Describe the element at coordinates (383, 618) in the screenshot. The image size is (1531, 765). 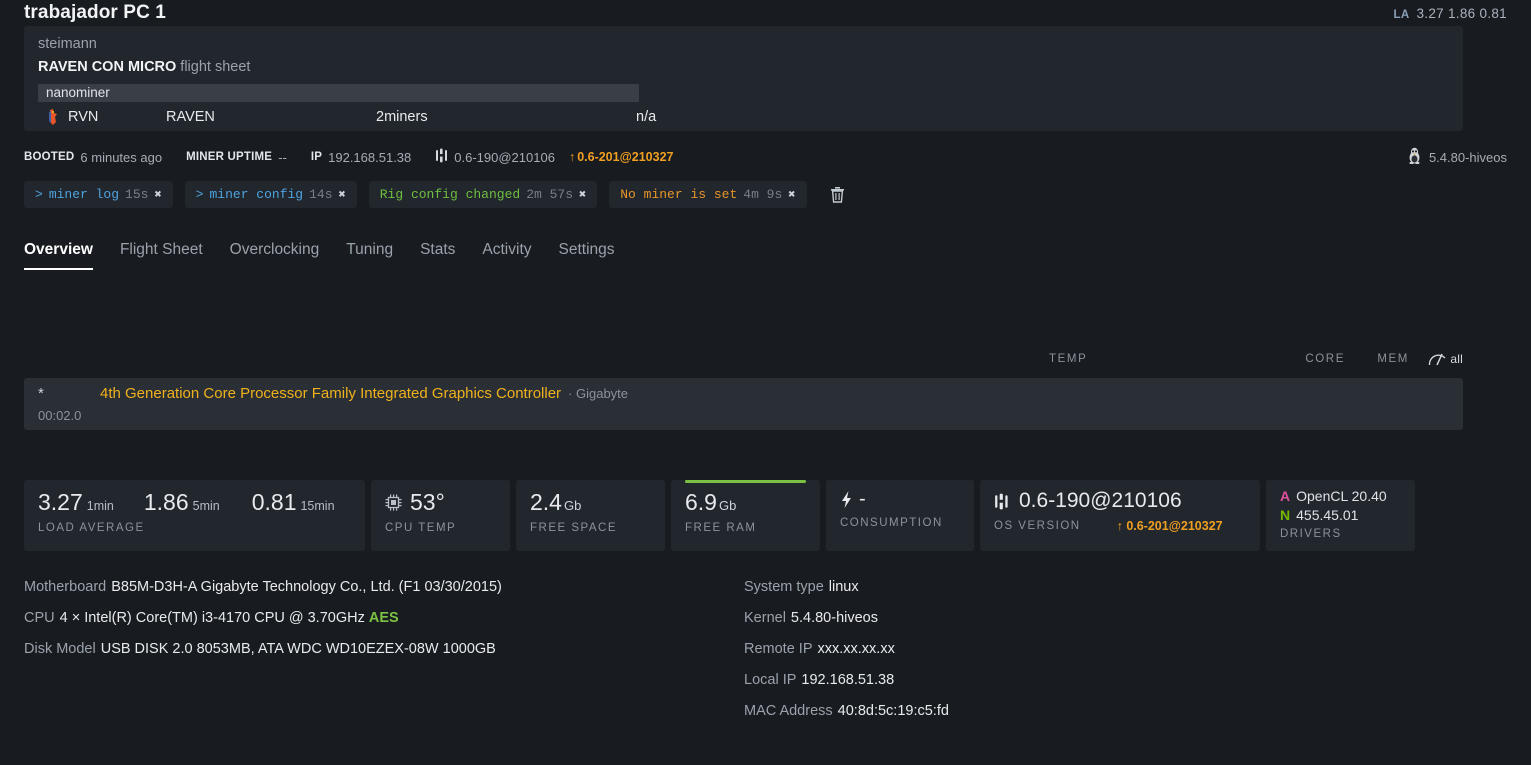
I see `spec-aes-flag: AES` at that location.